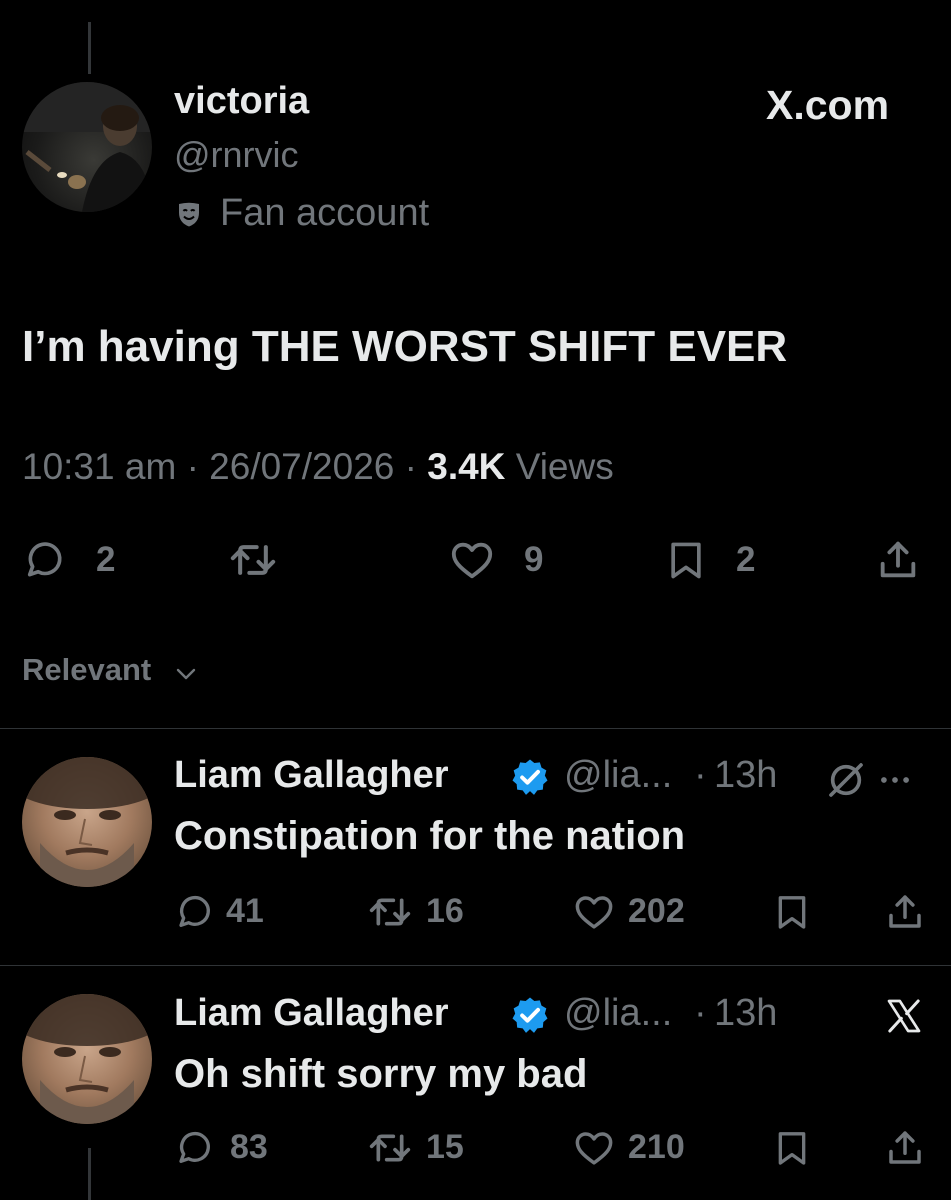  Describe the element at coordinates (445, 911) in the screenshot. I see `repost-count: 16` at that location.